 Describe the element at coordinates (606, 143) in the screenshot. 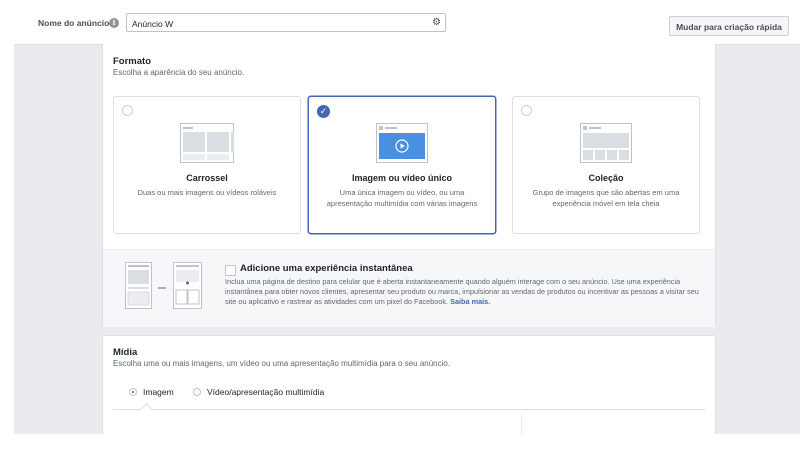

I see `collection-thumbnail-icon` at that location.